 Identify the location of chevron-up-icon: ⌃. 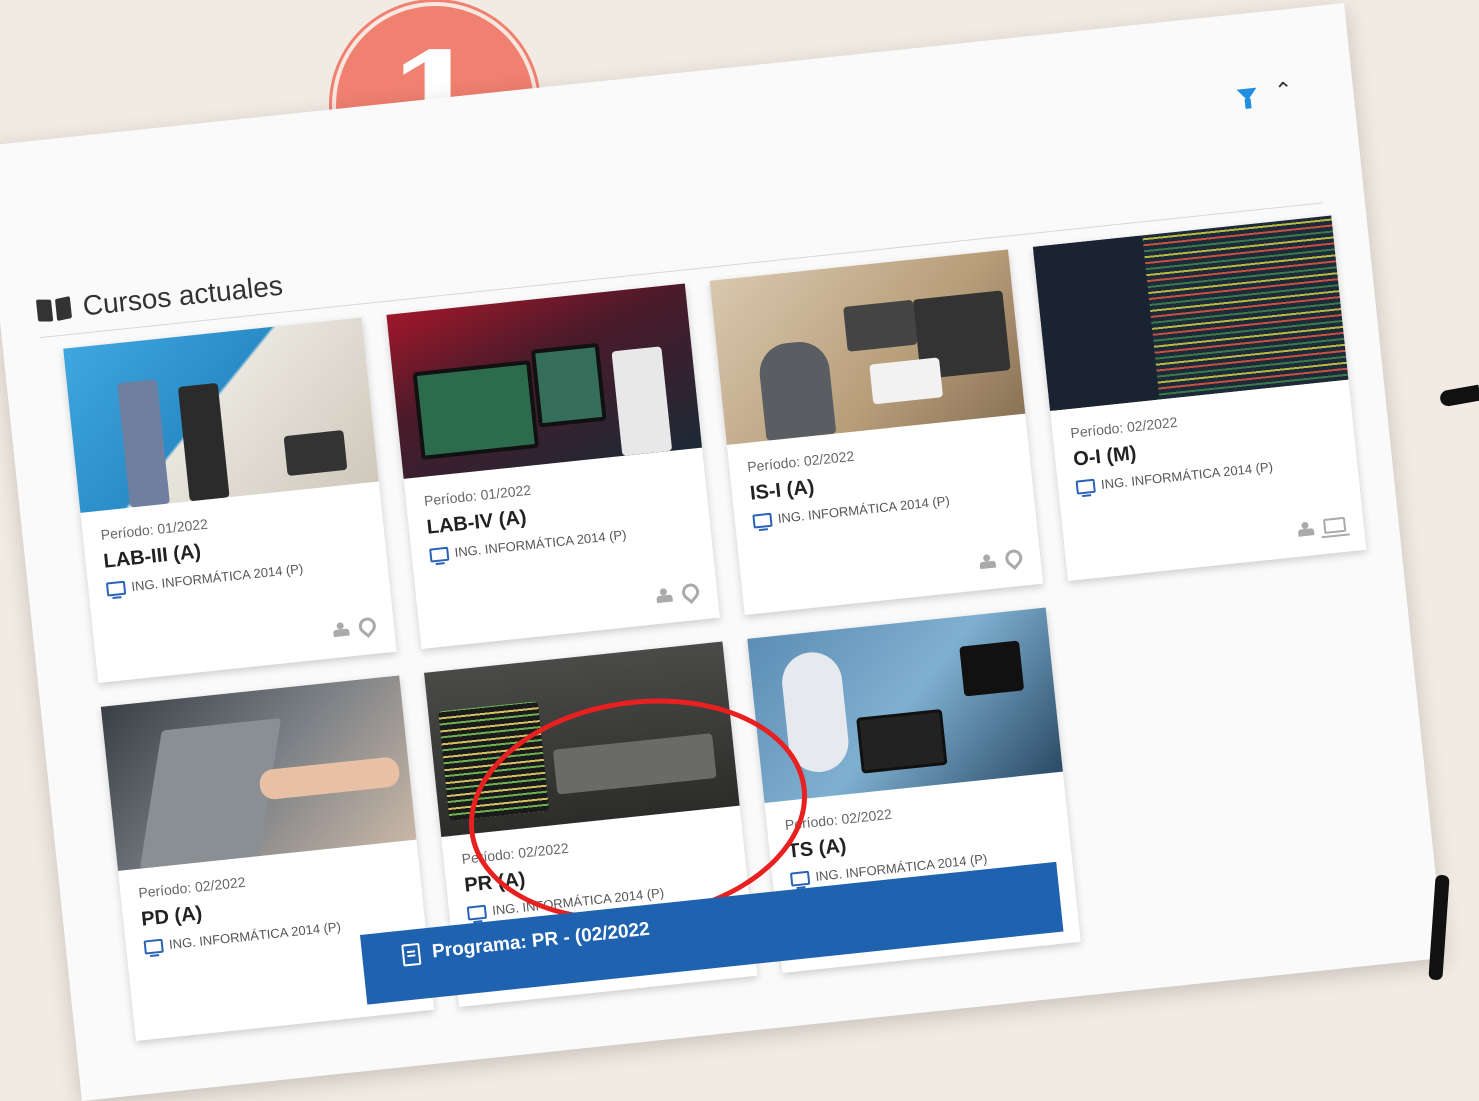
(1283, 91).